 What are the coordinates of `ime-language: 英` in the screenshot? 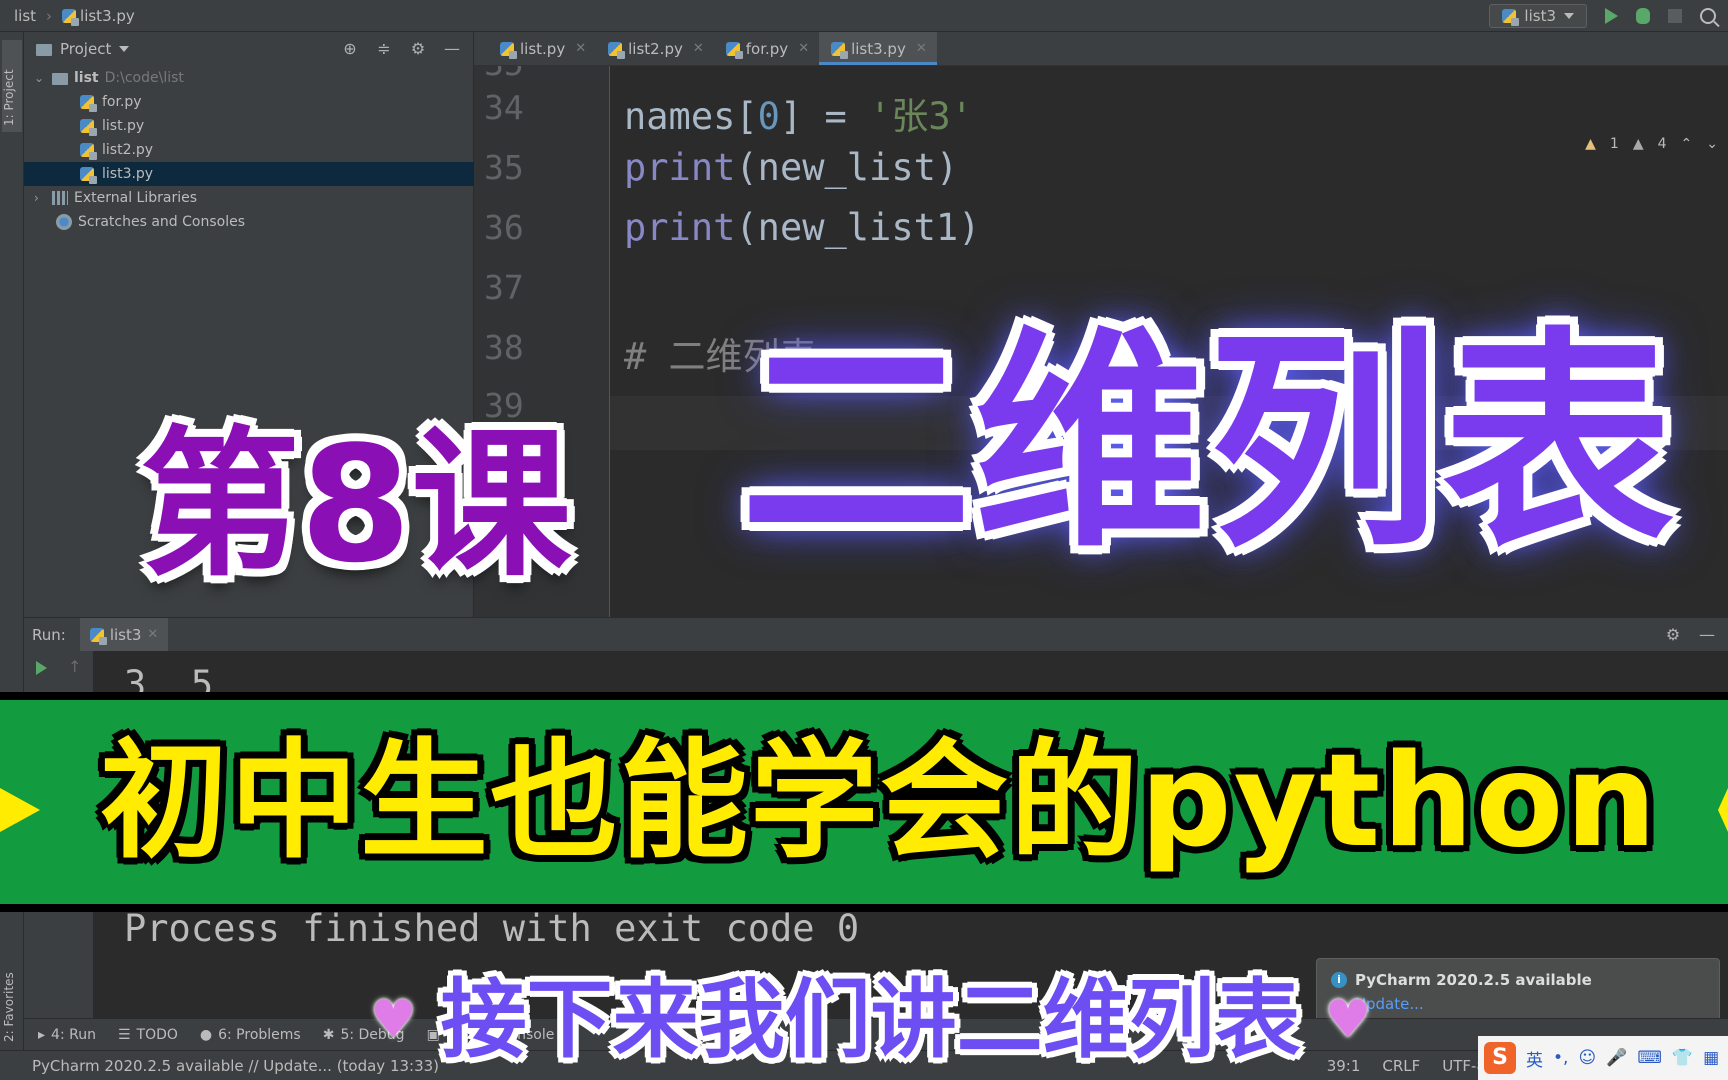 It's located at (1534, 1058).